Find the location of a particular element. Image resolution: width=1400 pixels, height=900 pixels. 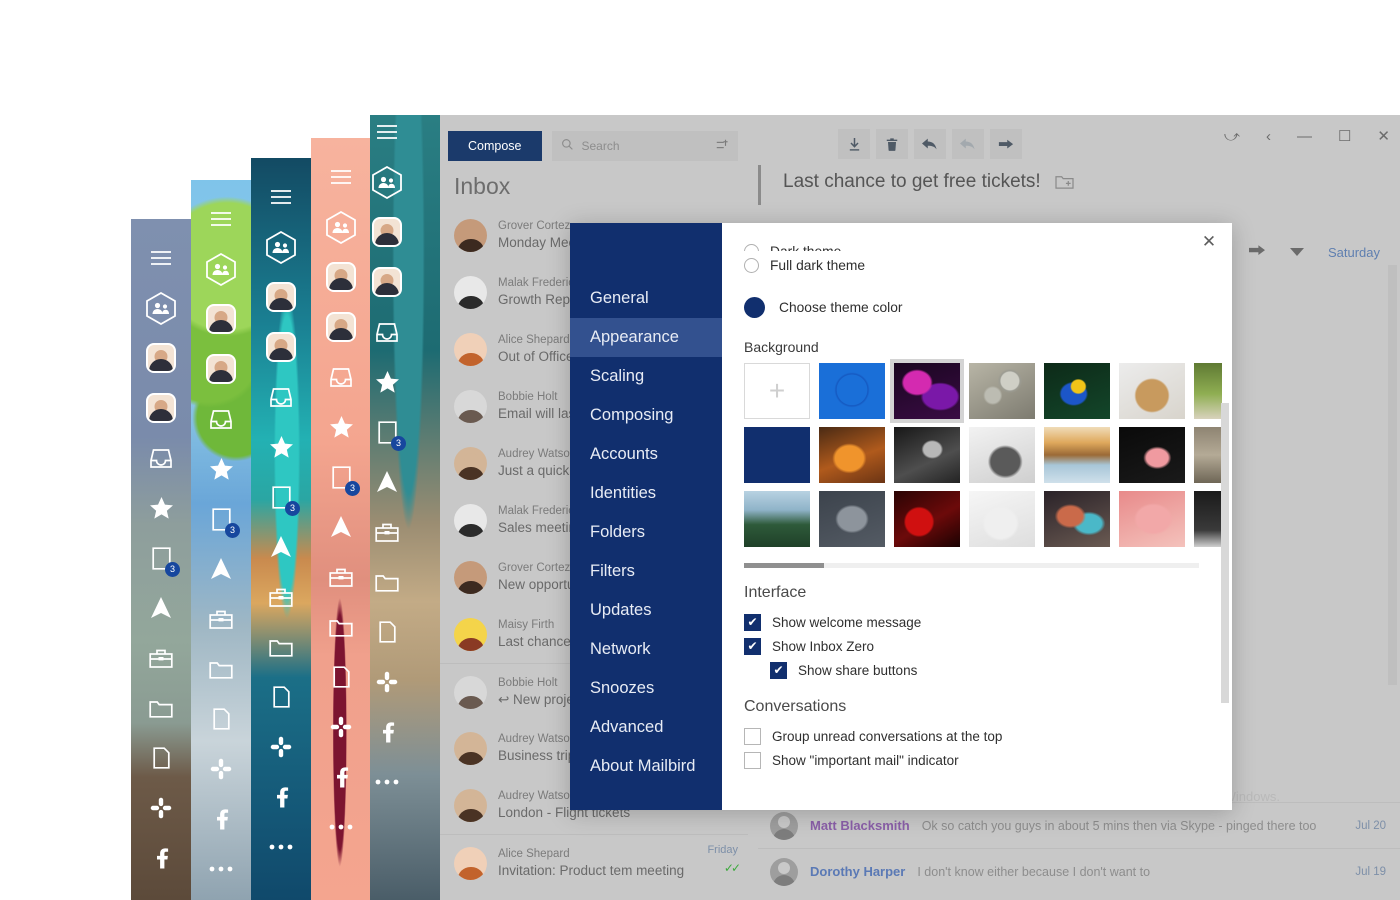

checkbox-row: ✔ Show share buttons is located at coordinates (977, 670).